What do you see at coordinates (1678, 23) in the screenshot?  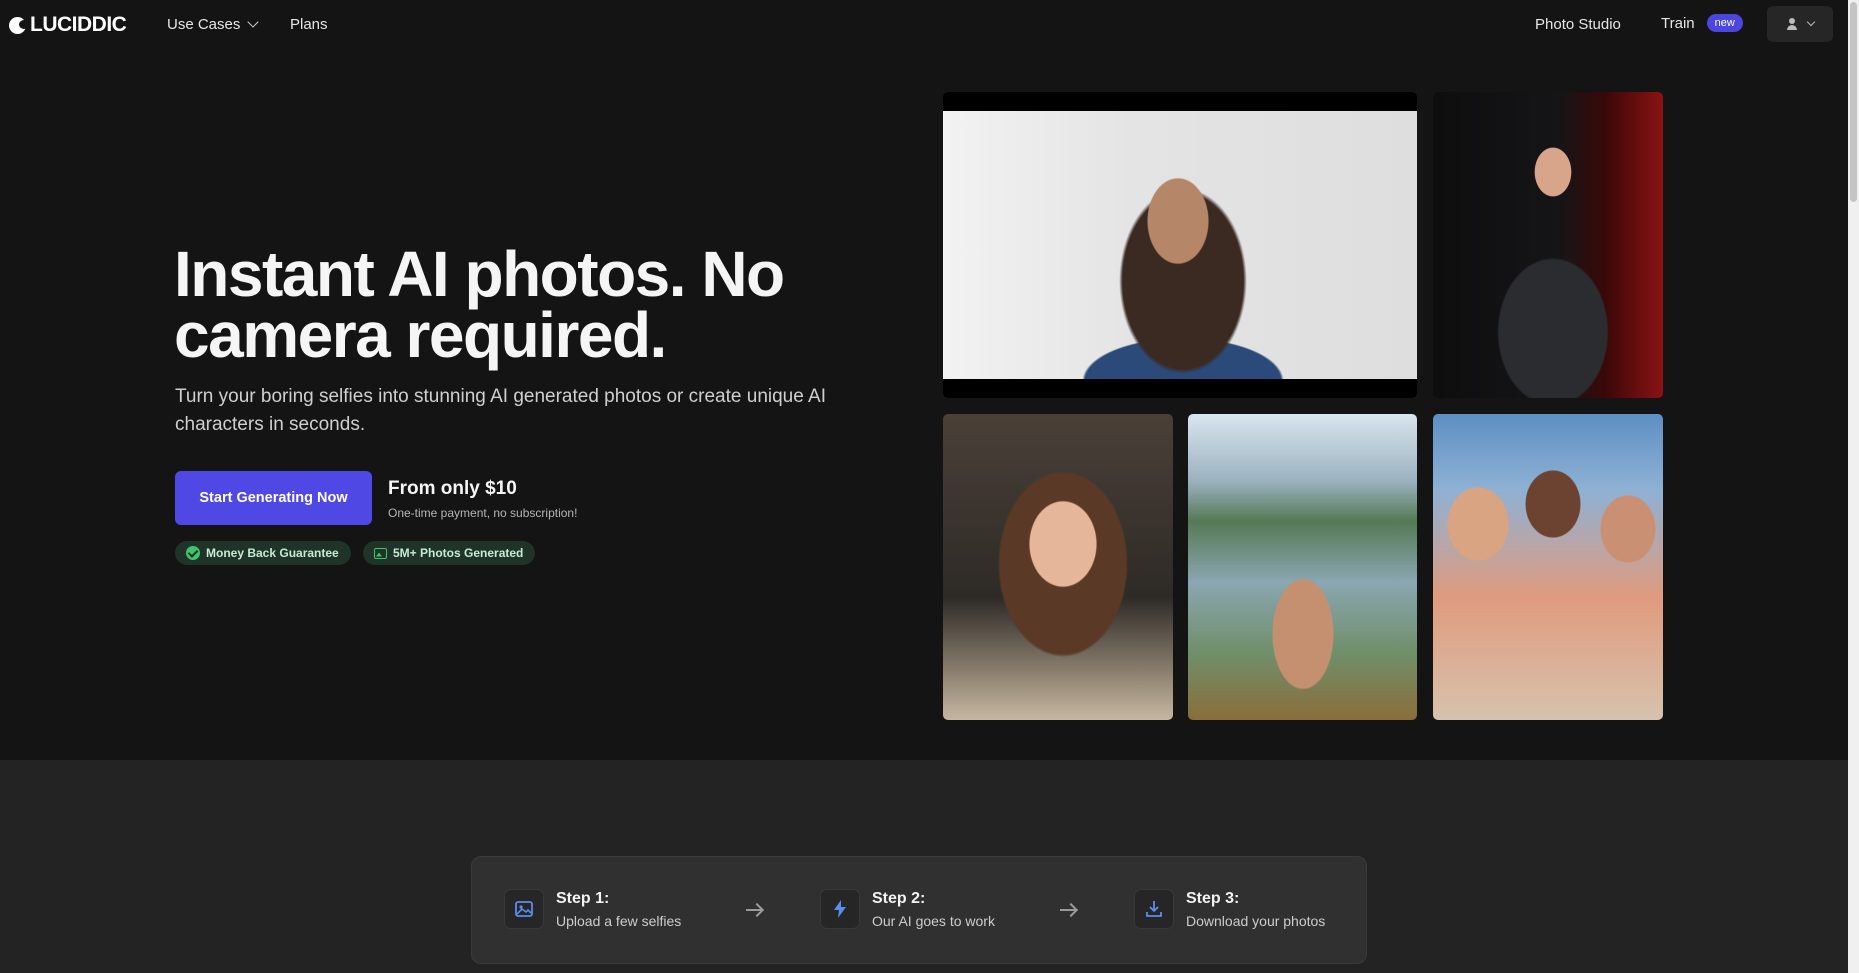 I see `nav-train-label: Train` at bounding box center [1678, 23].